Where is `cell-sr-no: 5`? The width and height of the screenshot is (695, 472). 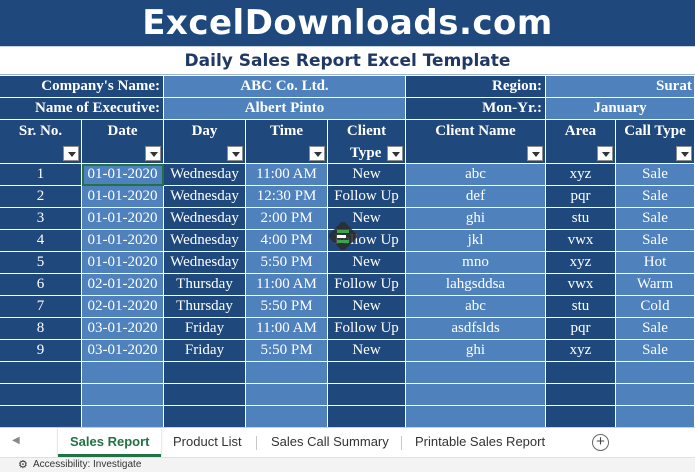 cell-sr-no: 5 is located at coordinates (41, 263).